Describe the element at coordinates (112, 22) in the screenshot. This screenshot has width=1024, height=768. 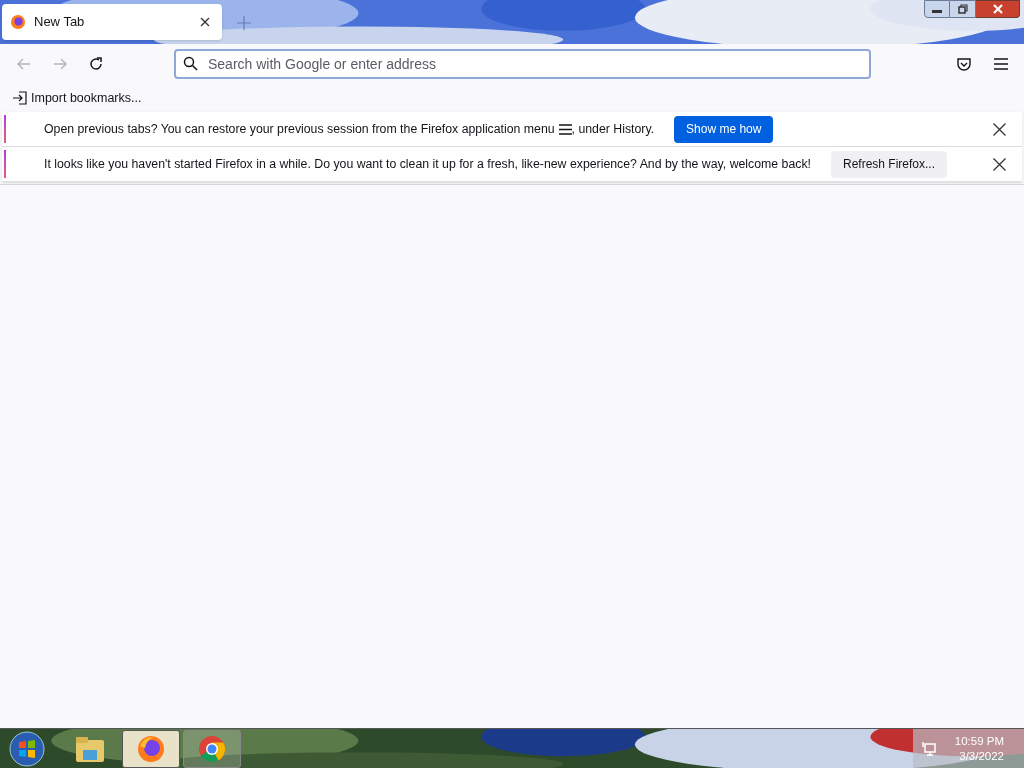
I see `browser-tab: New Tab` at that location.